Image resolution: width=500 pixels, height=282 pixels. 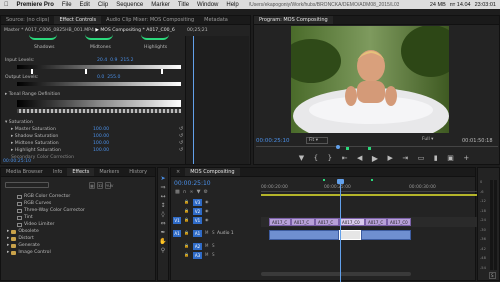 I want to click on effects-list-item: ▸ Generate, so click(x=80, y=245).